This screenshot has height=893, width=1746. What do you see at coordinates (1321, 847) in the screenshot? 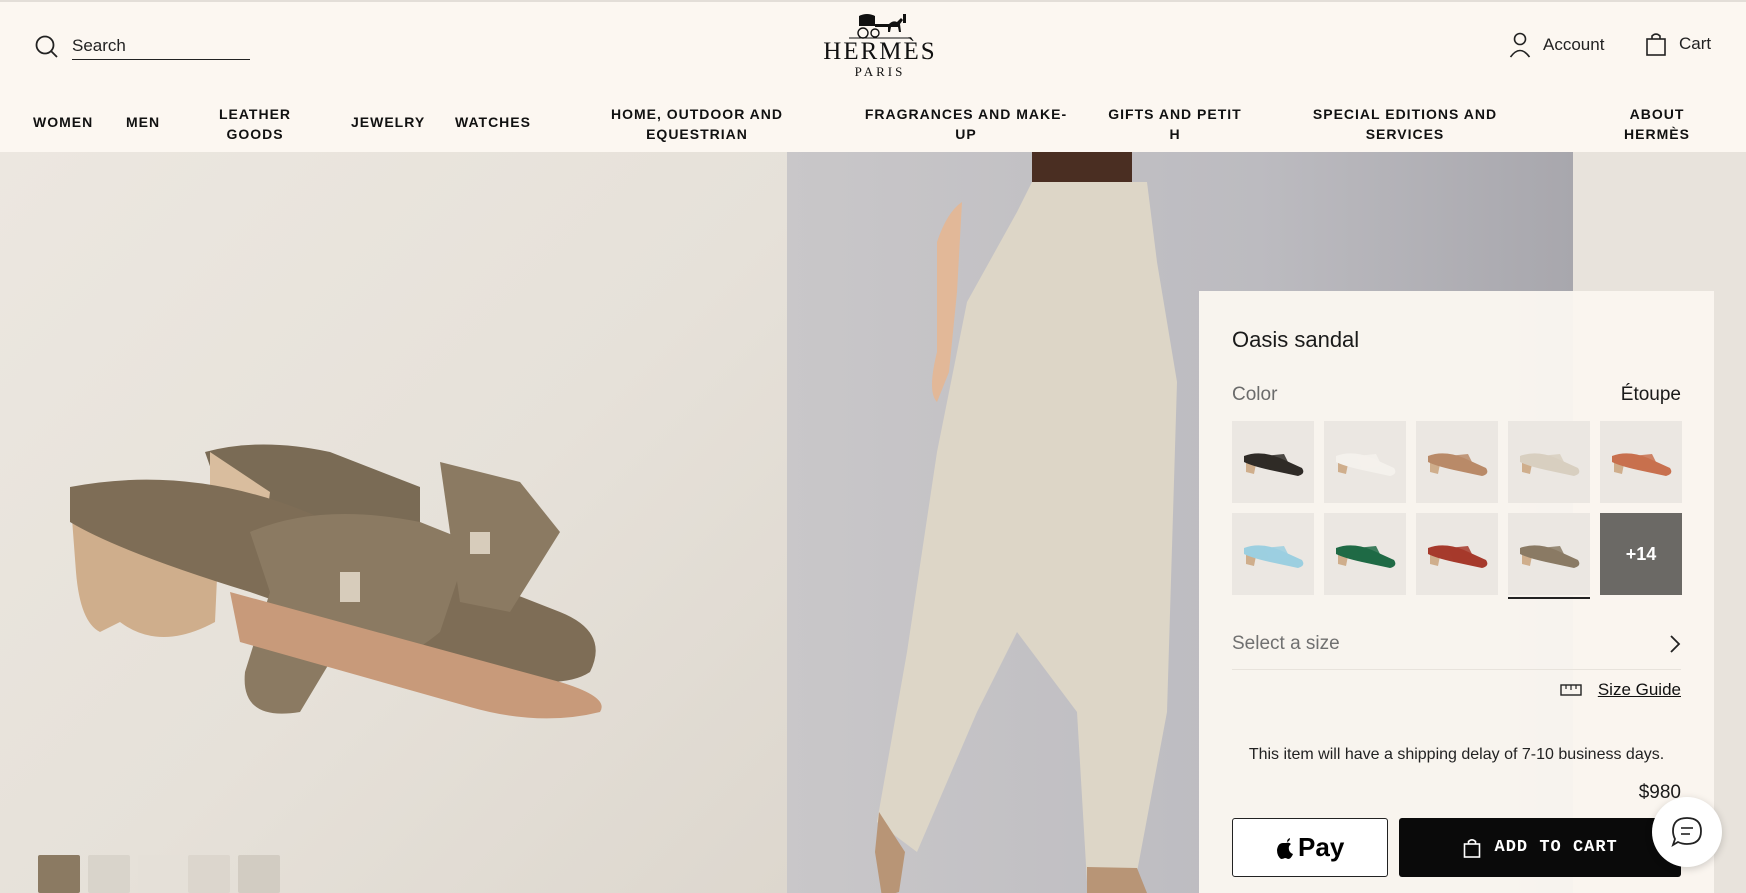
I see `apple-pay-label: Pay` at bounding box center [1321, 847].